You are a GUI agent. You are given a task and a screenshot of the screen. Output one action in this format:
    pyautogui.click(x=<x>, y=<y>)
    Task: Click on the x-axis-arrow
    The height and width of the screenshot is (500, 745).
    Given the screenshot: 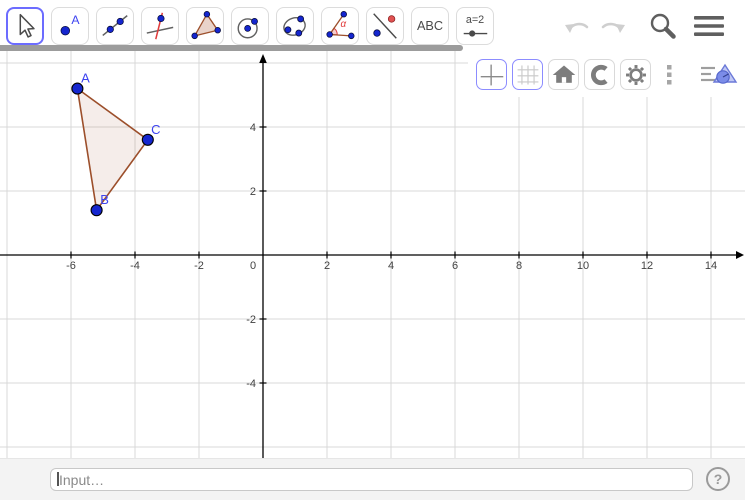 What is the action you would take?
    pyautogui.click(x=740, y=255)
    